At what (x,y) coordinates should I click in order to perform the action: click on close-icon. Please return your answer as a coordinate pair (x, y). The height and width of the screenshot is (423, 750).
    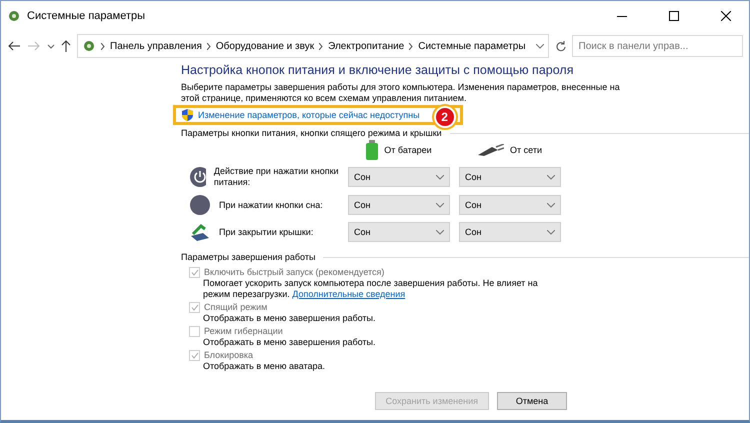
    Looking at the image, I should click on (726, 16).